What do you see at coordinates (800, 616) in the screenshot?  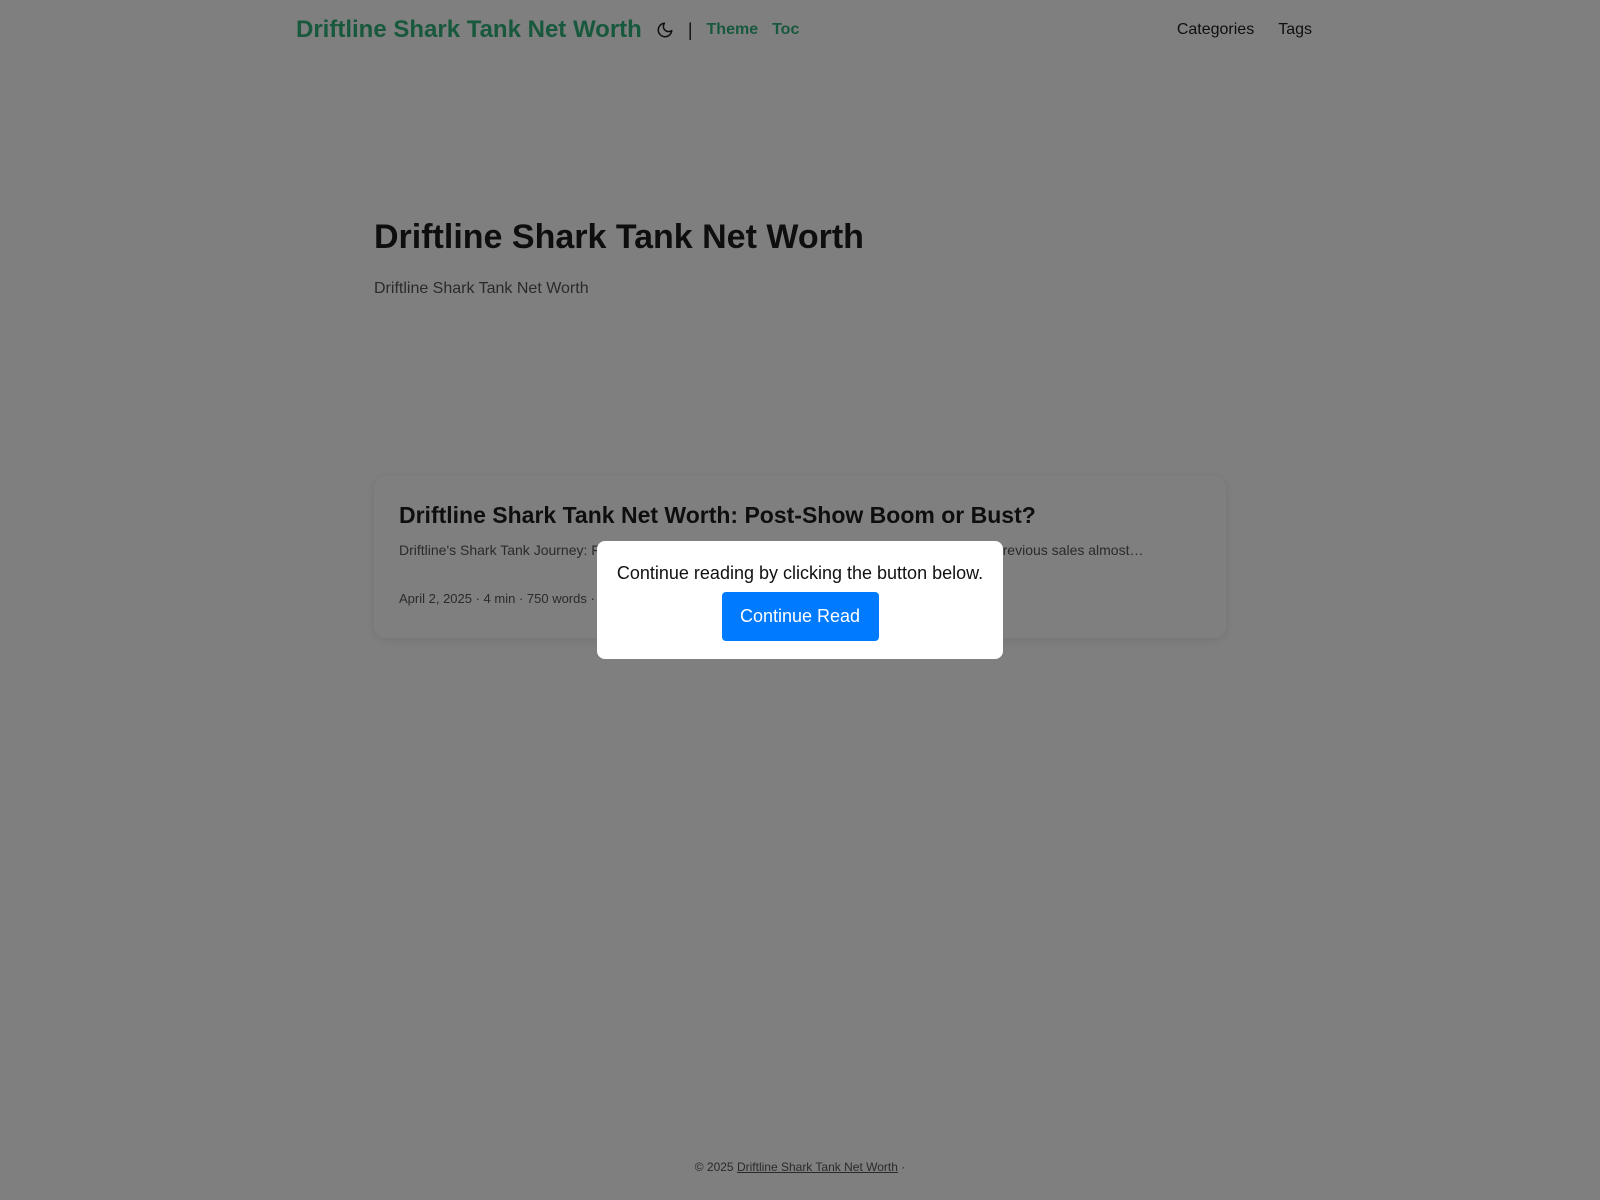 I see `continue-read-button: Continue Read` at bounding box center [800, 616].